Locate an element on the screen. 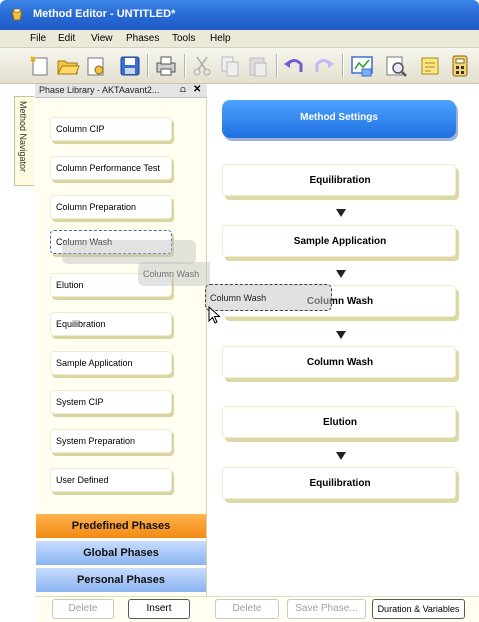 This screenshot has height=622, width=479. open-folder-icon is located at coordinates (68, 66).